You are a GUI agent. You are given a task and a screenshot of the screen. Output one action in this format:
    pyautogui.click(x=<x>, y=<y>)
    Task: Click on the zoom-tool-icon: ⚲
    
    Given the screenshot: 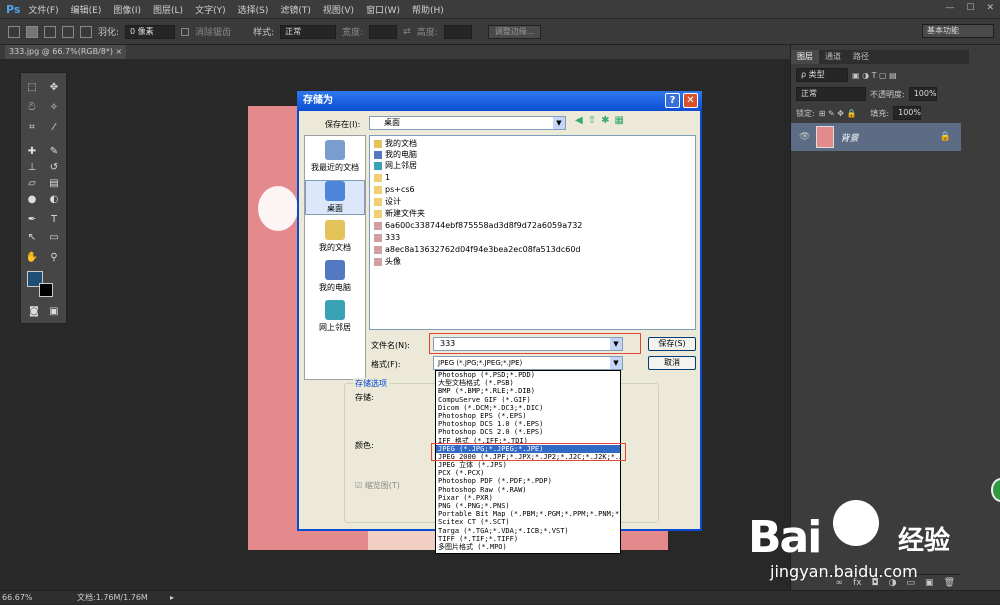 What is the action you would take?
    pyautogui.click(x=54, y=258)
    